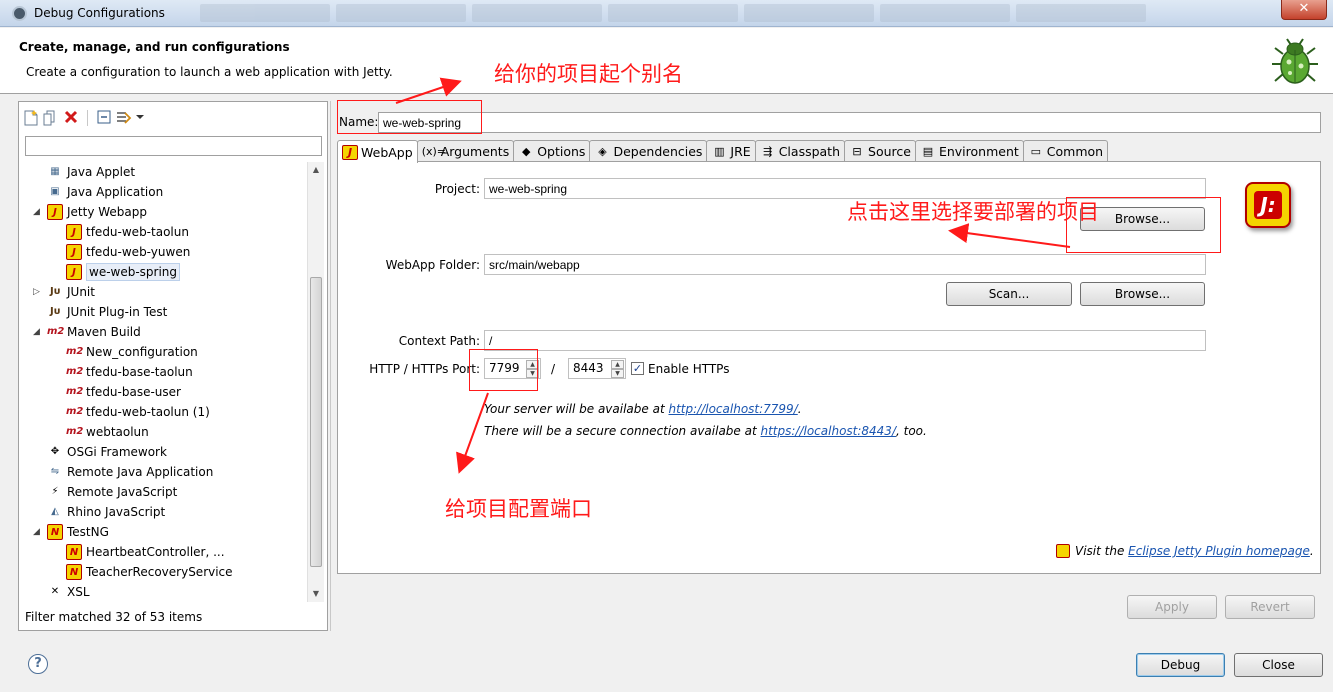  I want to click on tree-item: N TeacherRecoveryService, so click(163, 572).